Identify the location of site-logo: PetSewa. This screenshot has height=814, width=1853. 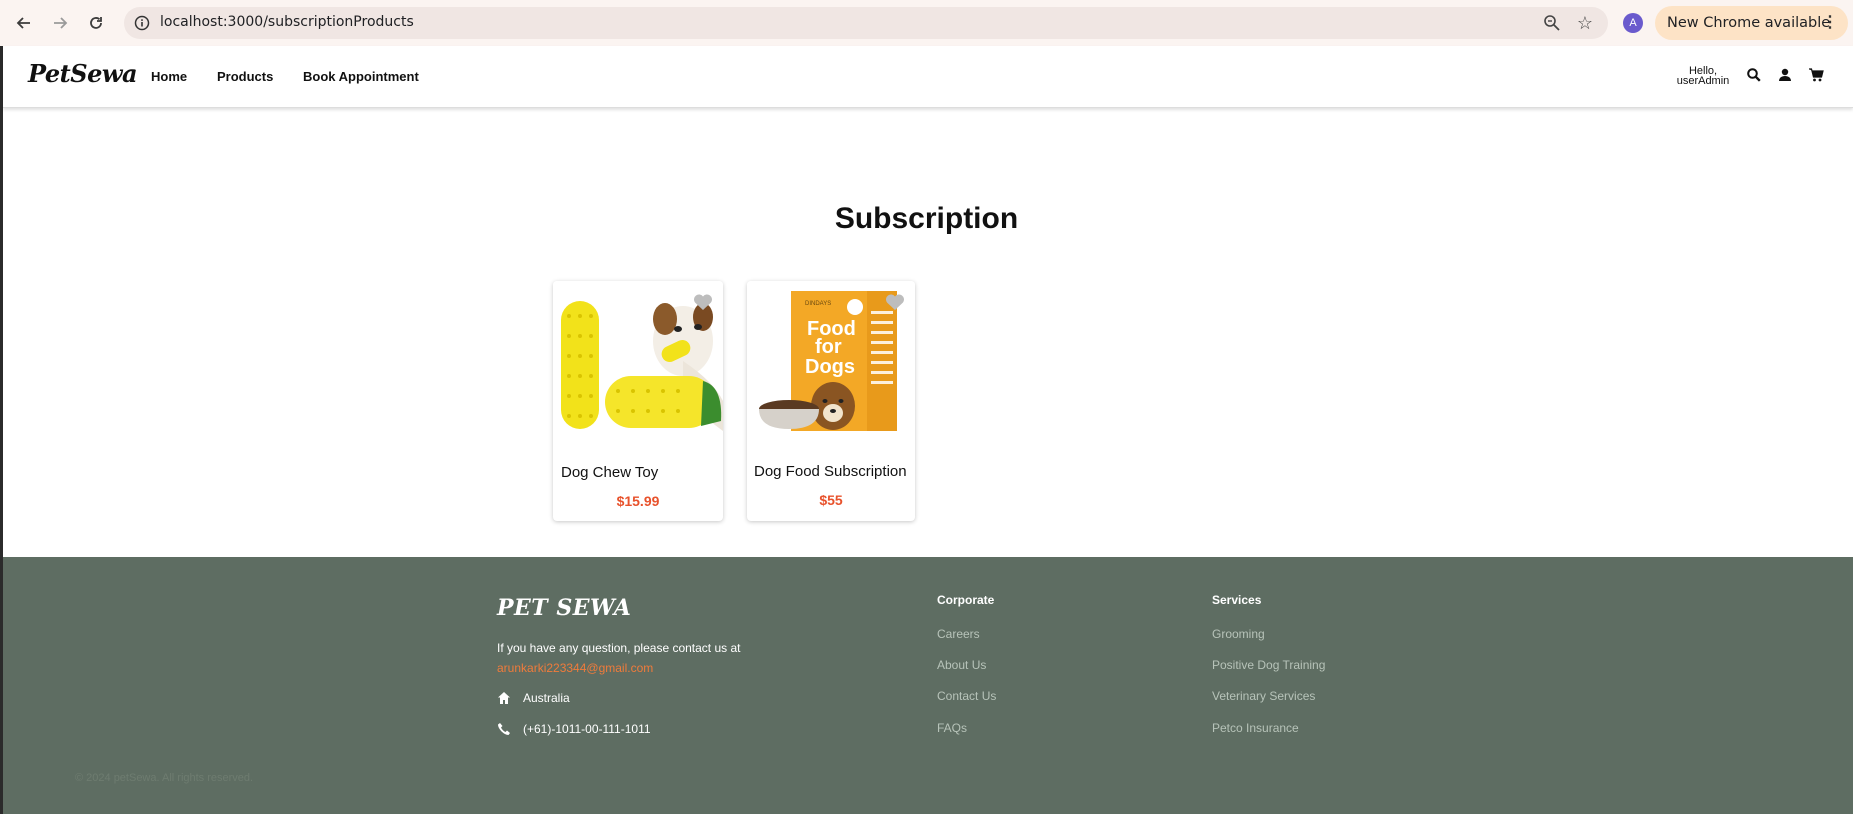
(83, 73).